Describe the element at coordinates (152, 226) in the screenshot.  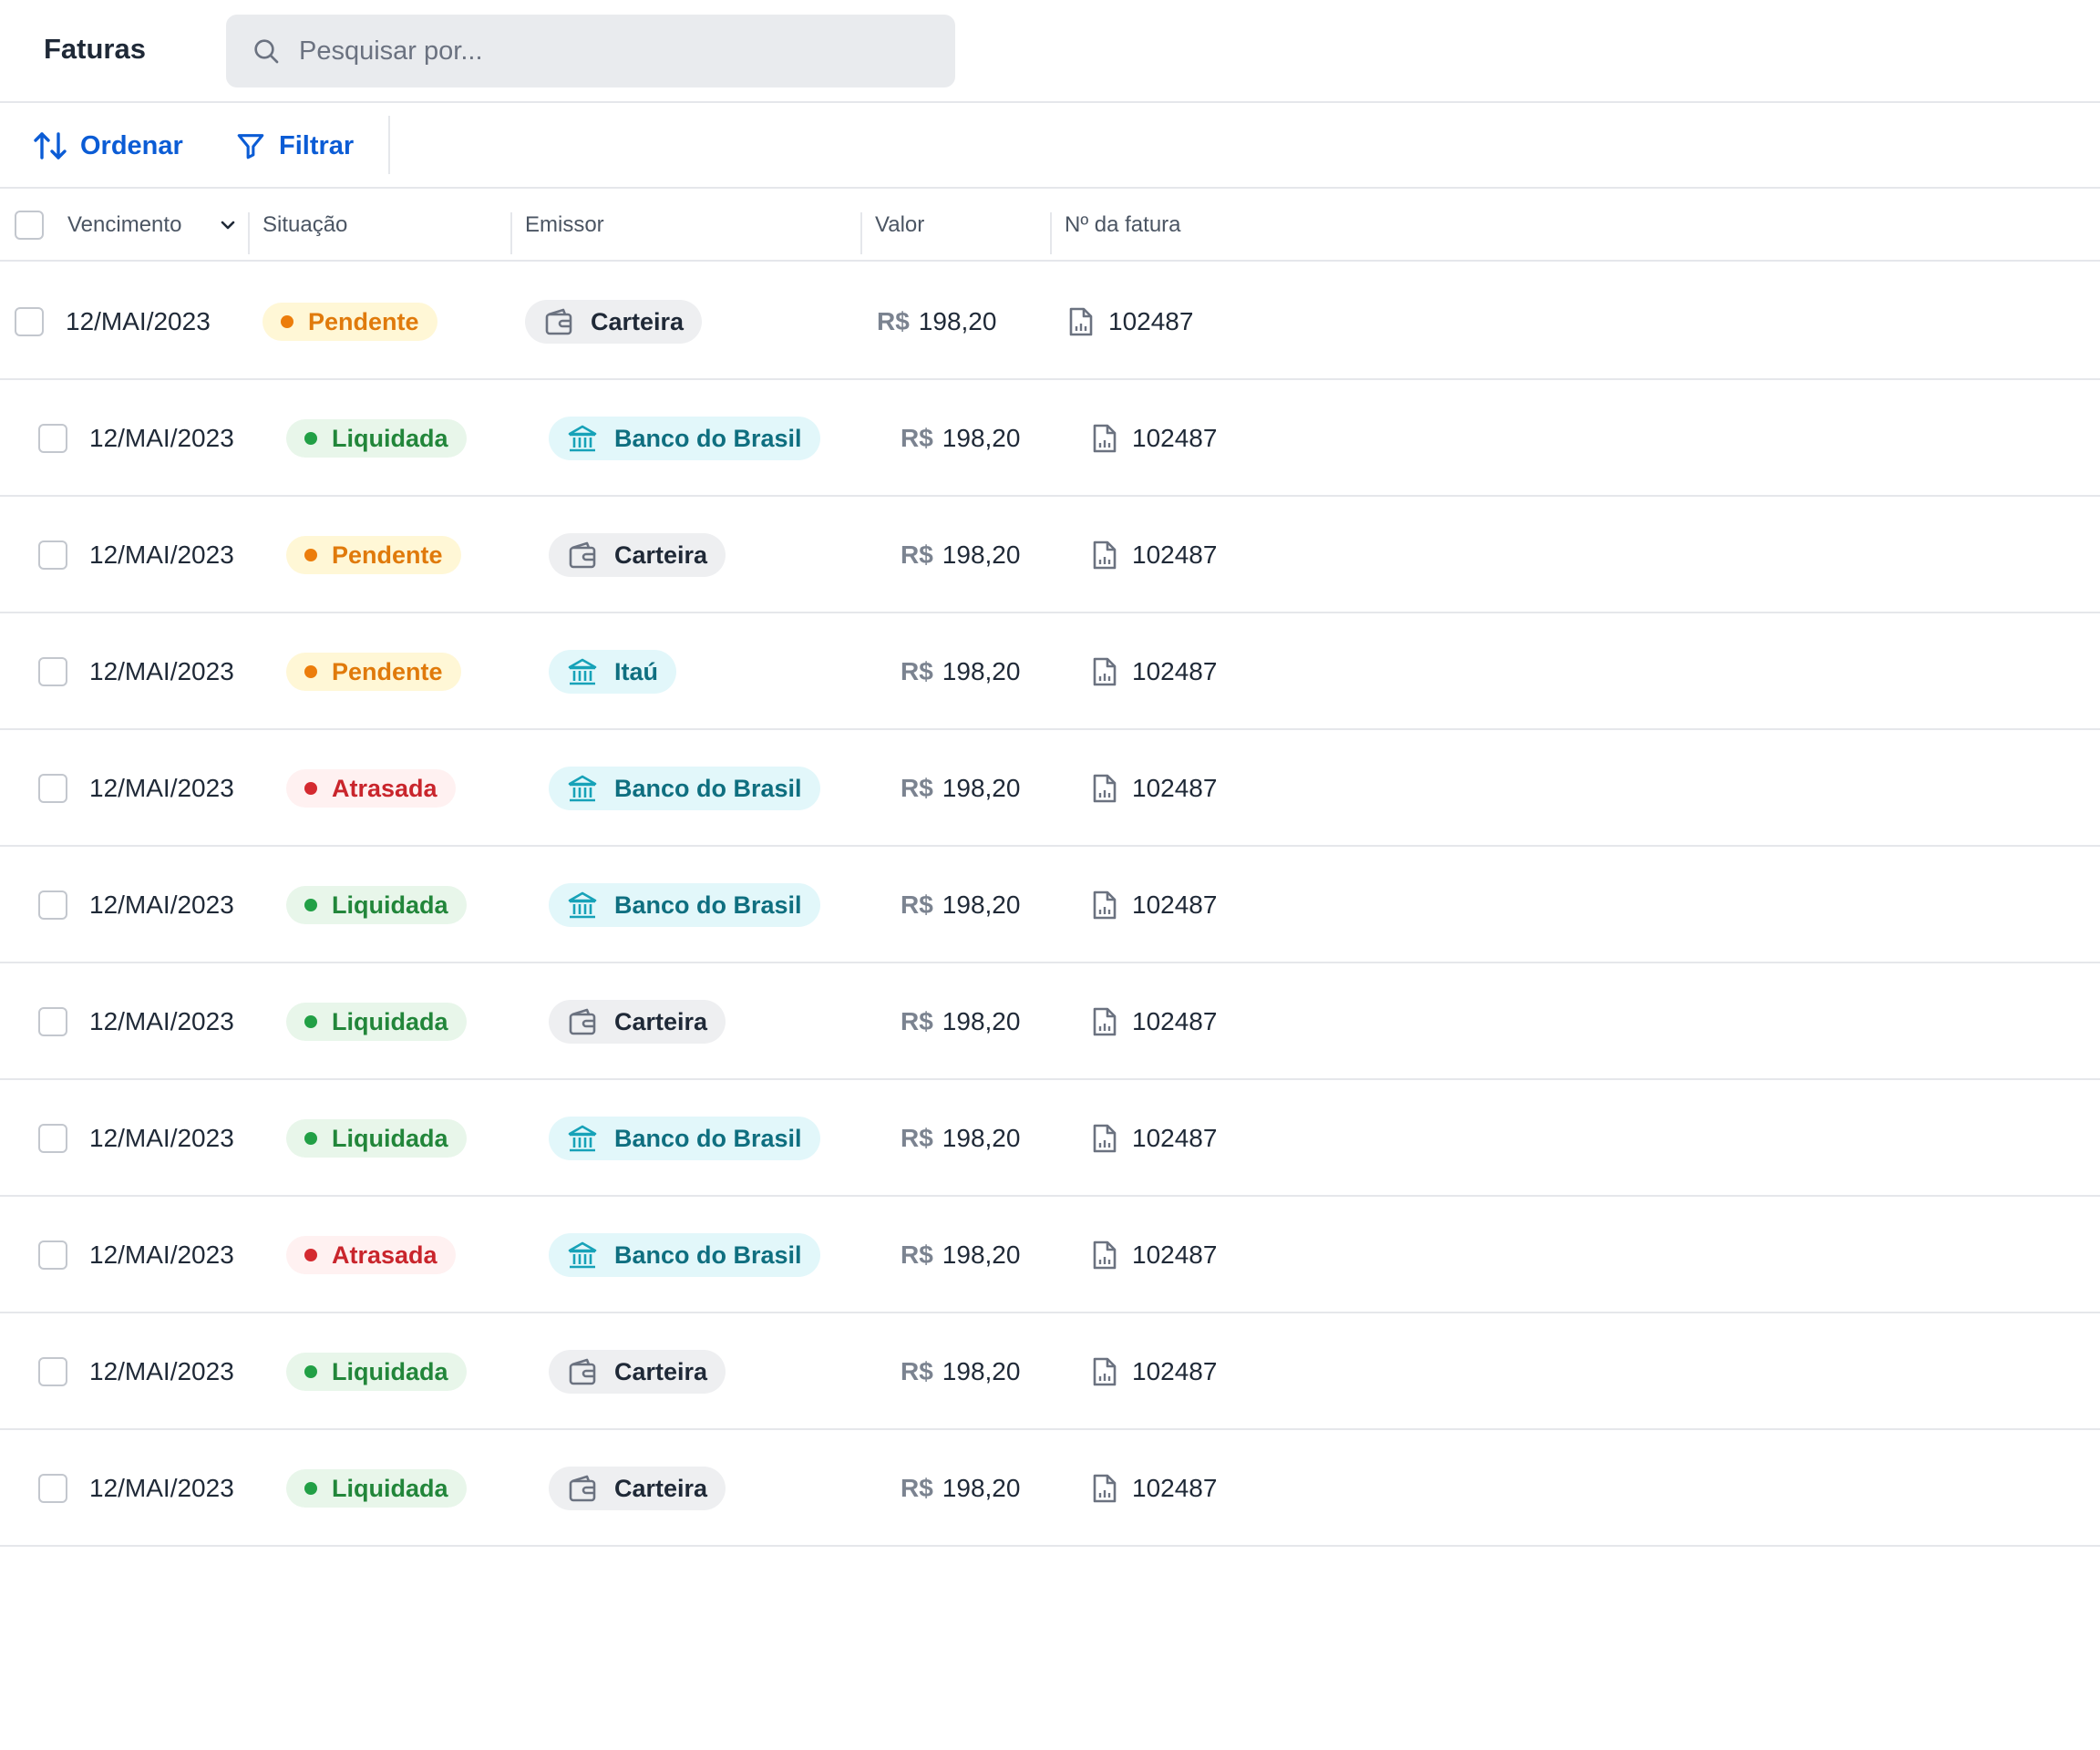
I see `column-header-vencimento: Vencimento` at that location.